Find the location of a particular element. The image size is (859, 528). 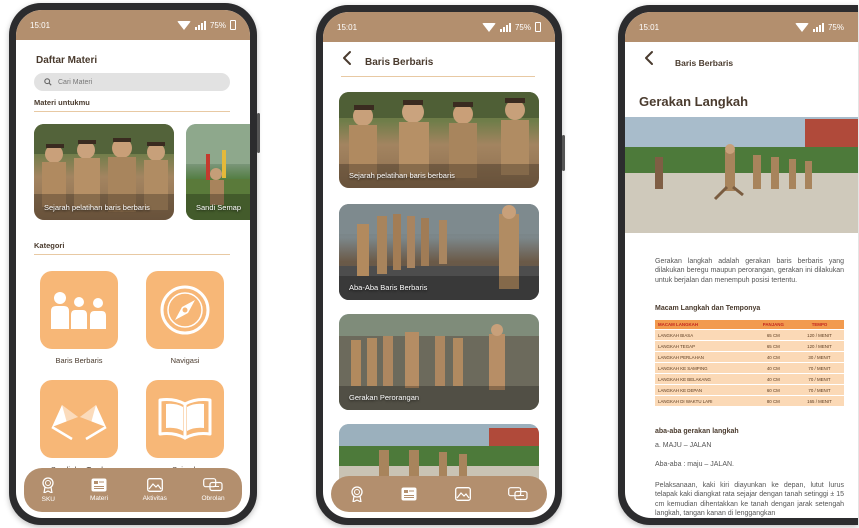

category-label: Baris Berbaris is located at coordinates (79, 360).